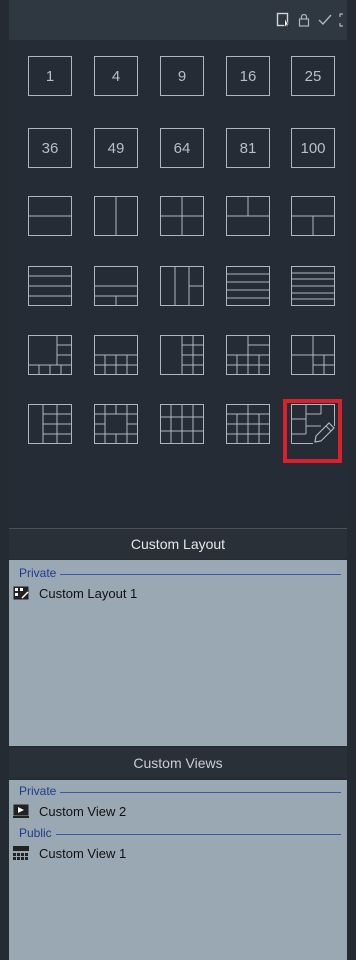 The image size is (356, 960). Describe the element at coordinates (283, 20) in the screenshot. I see `edit-layout-icon` at that location.